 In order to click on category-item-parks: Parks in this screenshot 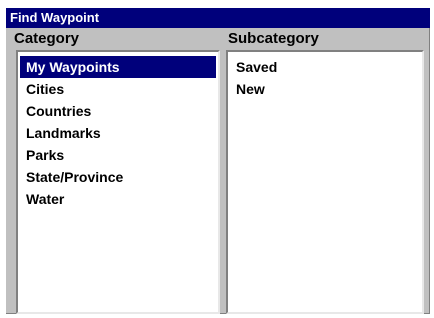, I will do `click(118, 155)`.